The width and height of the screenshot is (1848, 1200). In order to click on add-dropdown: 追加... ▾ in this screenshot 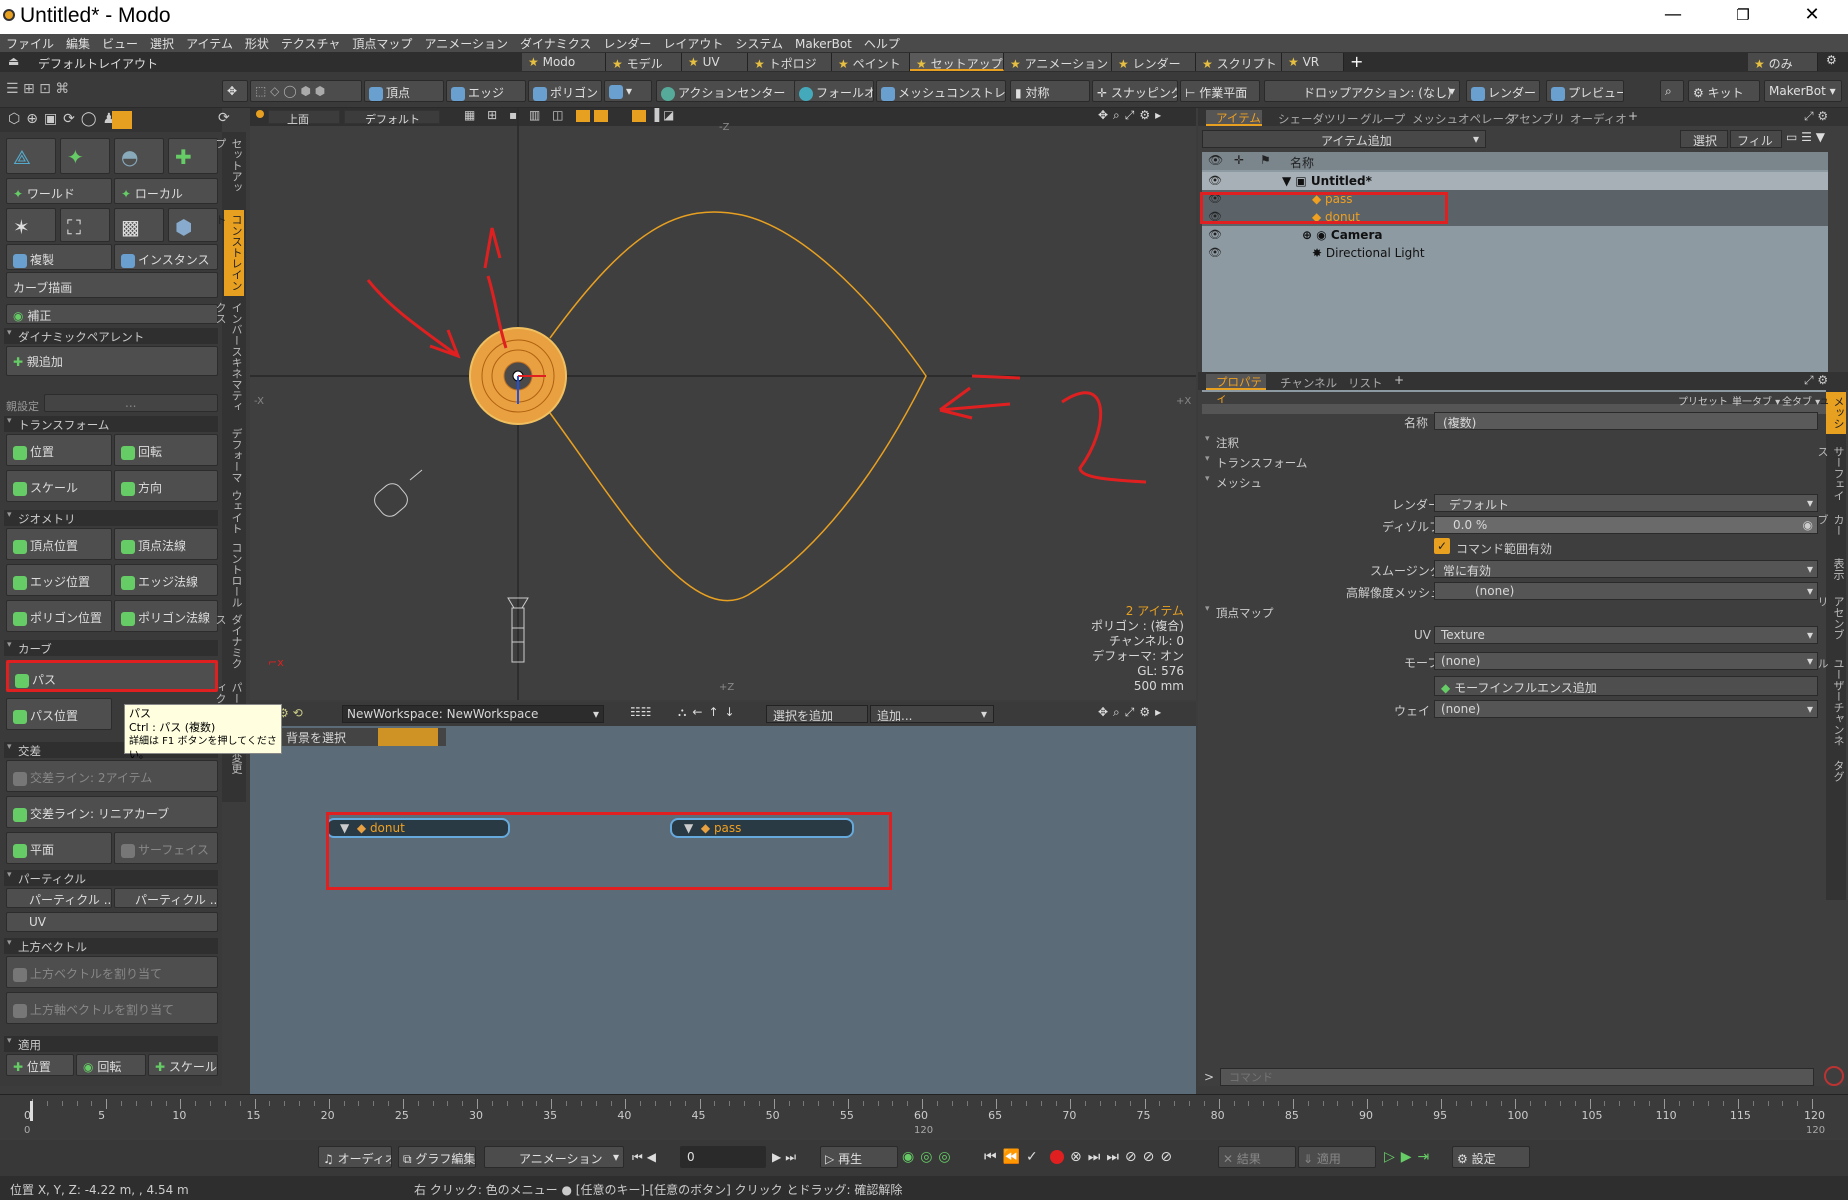, I will do `click(932, 714)`.